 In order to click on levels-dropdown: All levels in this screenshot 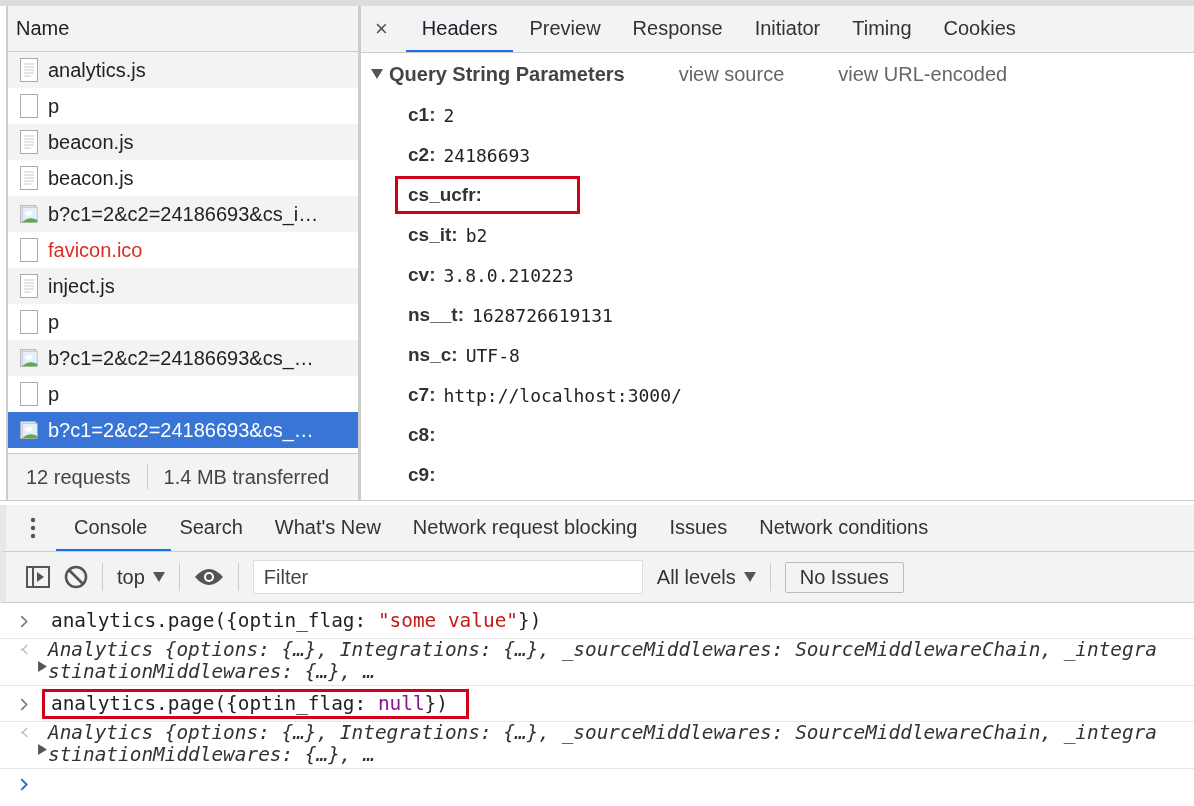, I will do `click(706, 577)`.